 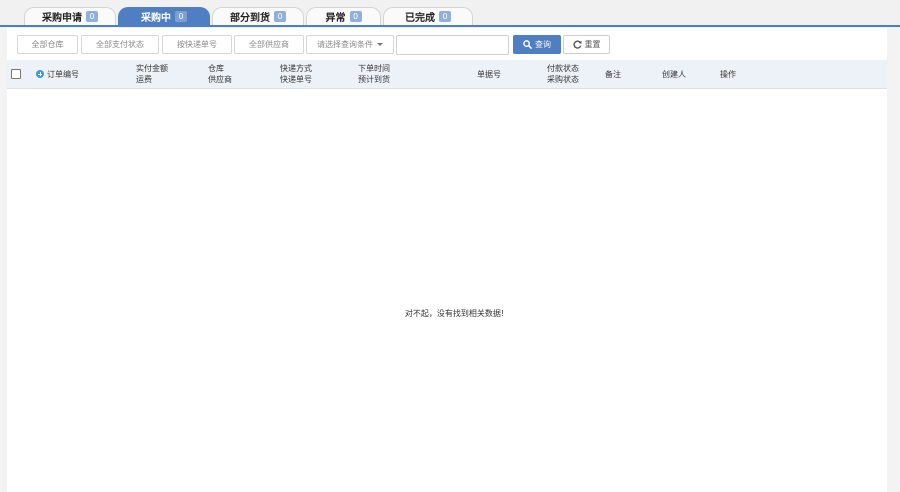 I want to click on select-all-checkbox, so click(x=16, y=74).